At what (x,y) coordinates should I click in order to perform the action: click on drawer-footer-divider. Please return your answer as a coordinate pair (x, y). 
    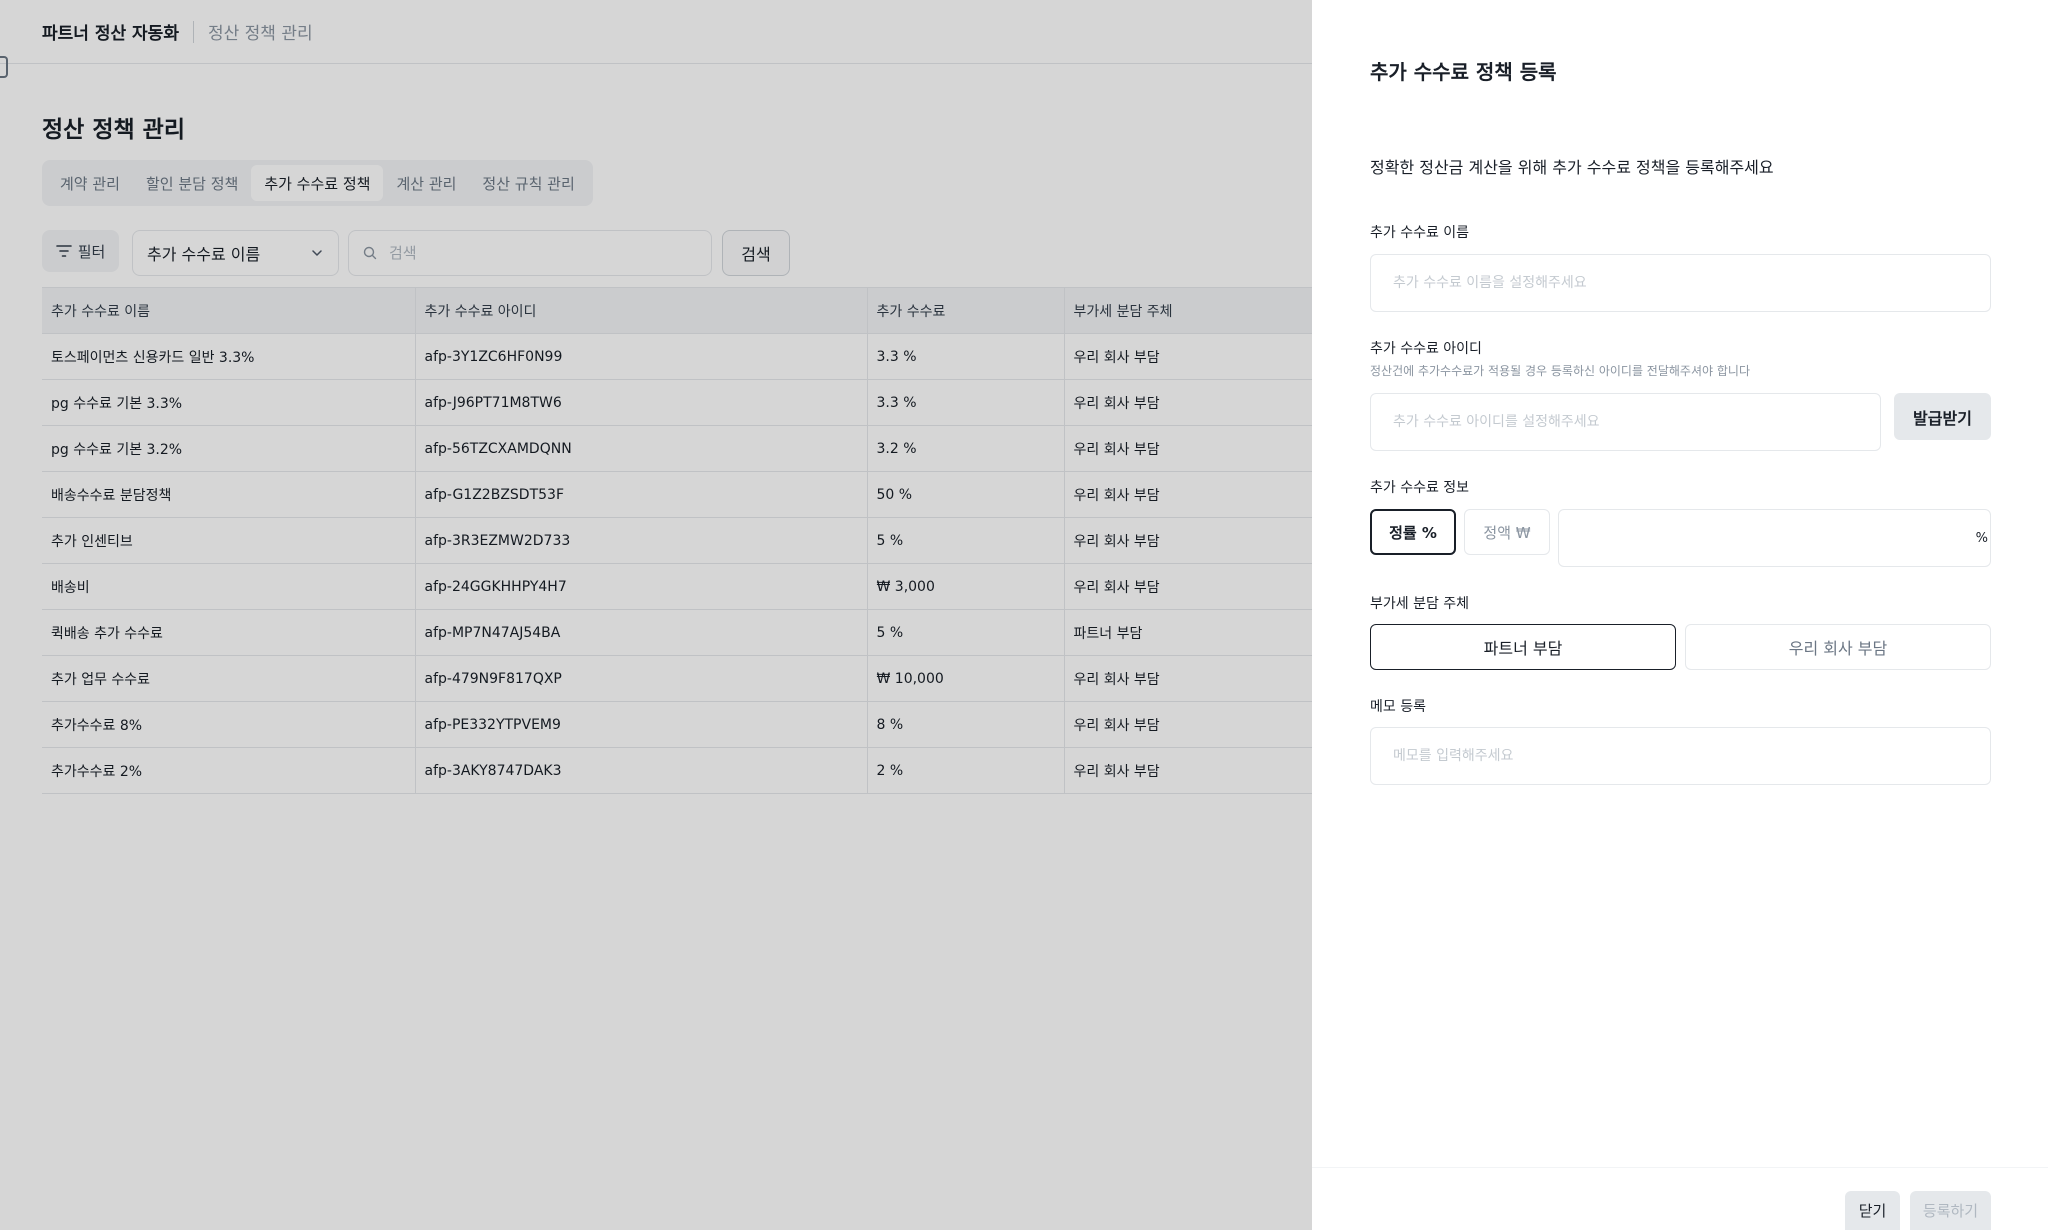
    Looking at the image, I should click on (1680, 1167).